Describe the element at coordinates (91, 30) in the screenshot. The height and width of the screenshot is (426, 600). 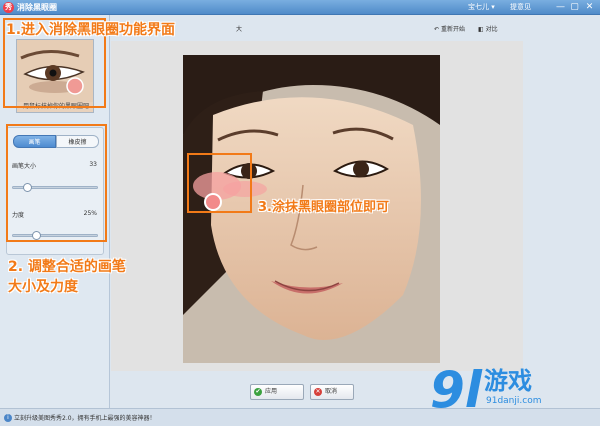
I see `step1-annotation: 1.进入消除黑眼圈功能界面` at that location.